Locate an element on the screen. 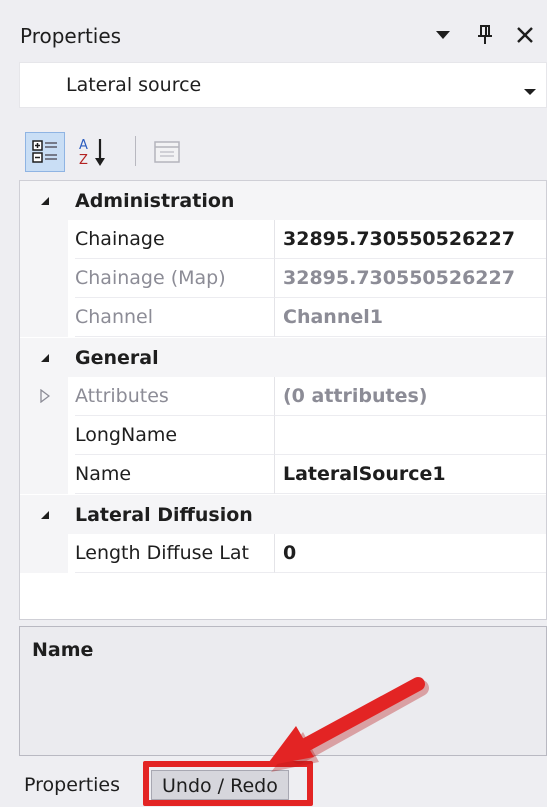 The width and height of the screenshot is (547, 807). property-name: Chainage is located at coordinates (175, 239).